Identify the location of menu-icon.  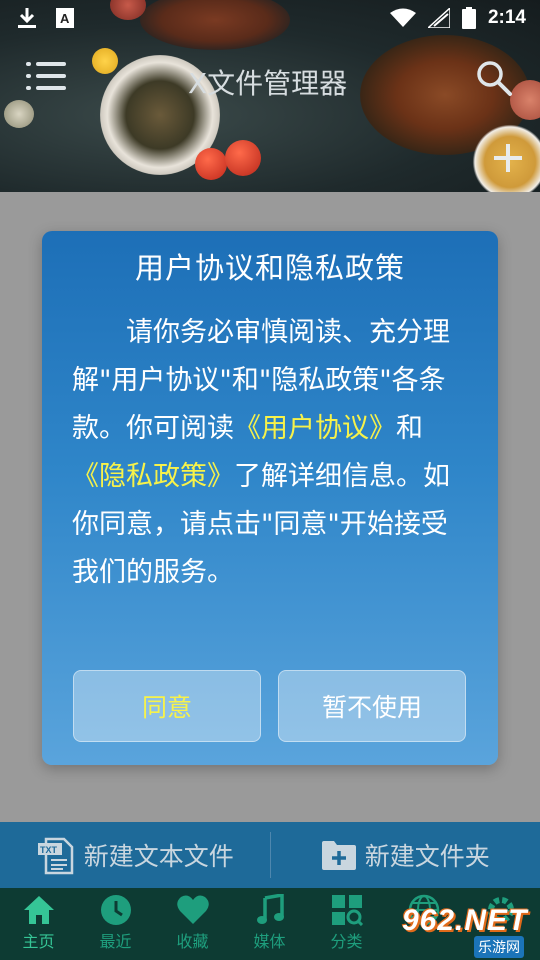
(28, 64).